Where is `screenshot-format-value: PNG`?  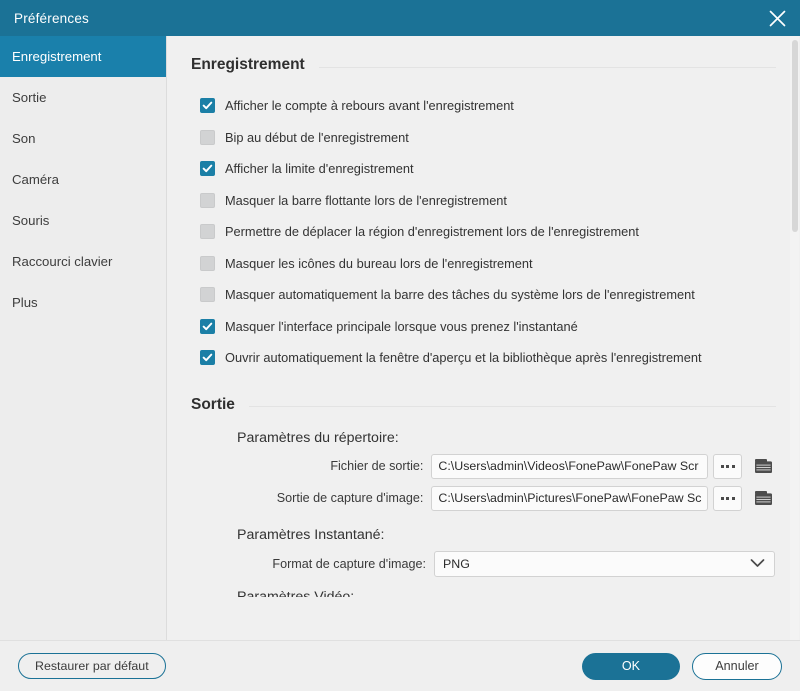
screenshot-format-value: PNG is located at coordinates (456, 563).